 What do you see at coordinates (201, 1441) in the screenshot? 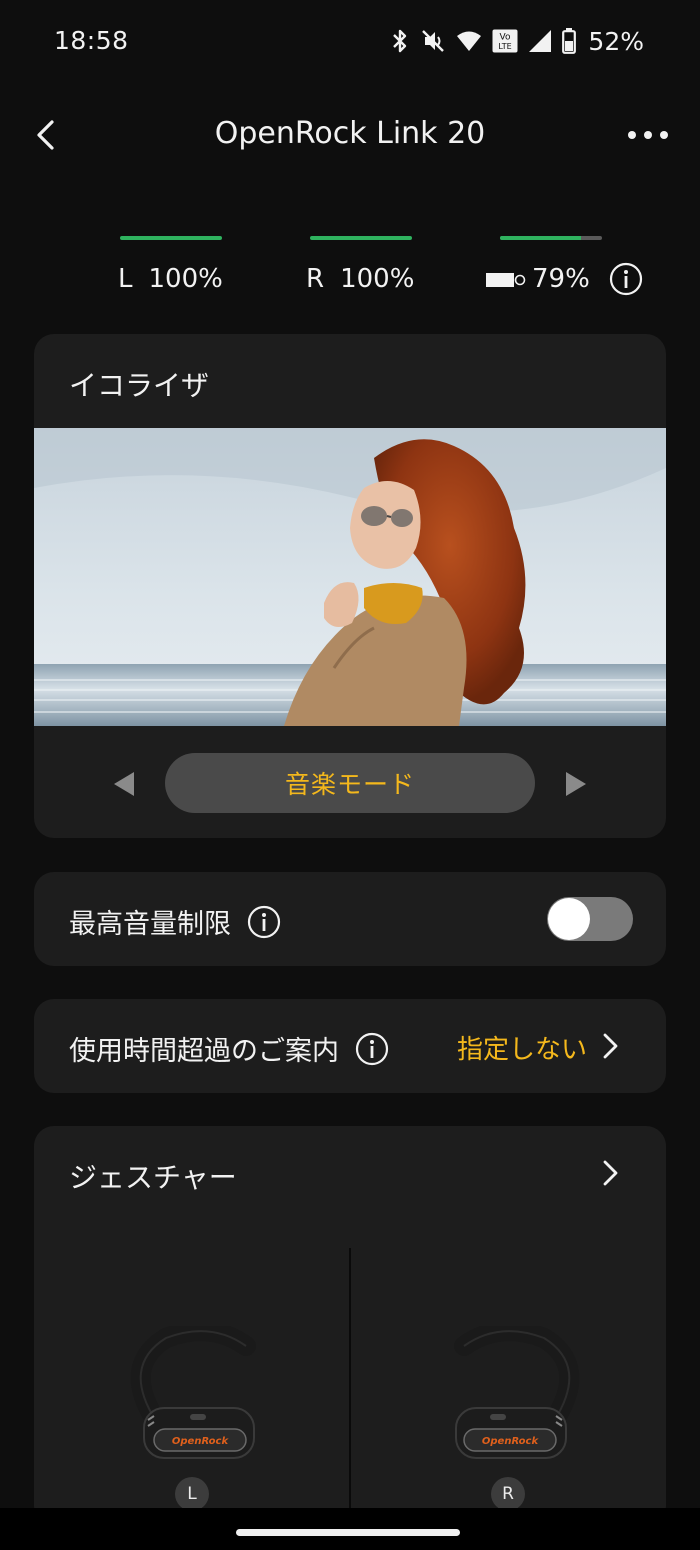
I see `left-earbud-brand: OpenRock` at bounding box center [201, 1441].